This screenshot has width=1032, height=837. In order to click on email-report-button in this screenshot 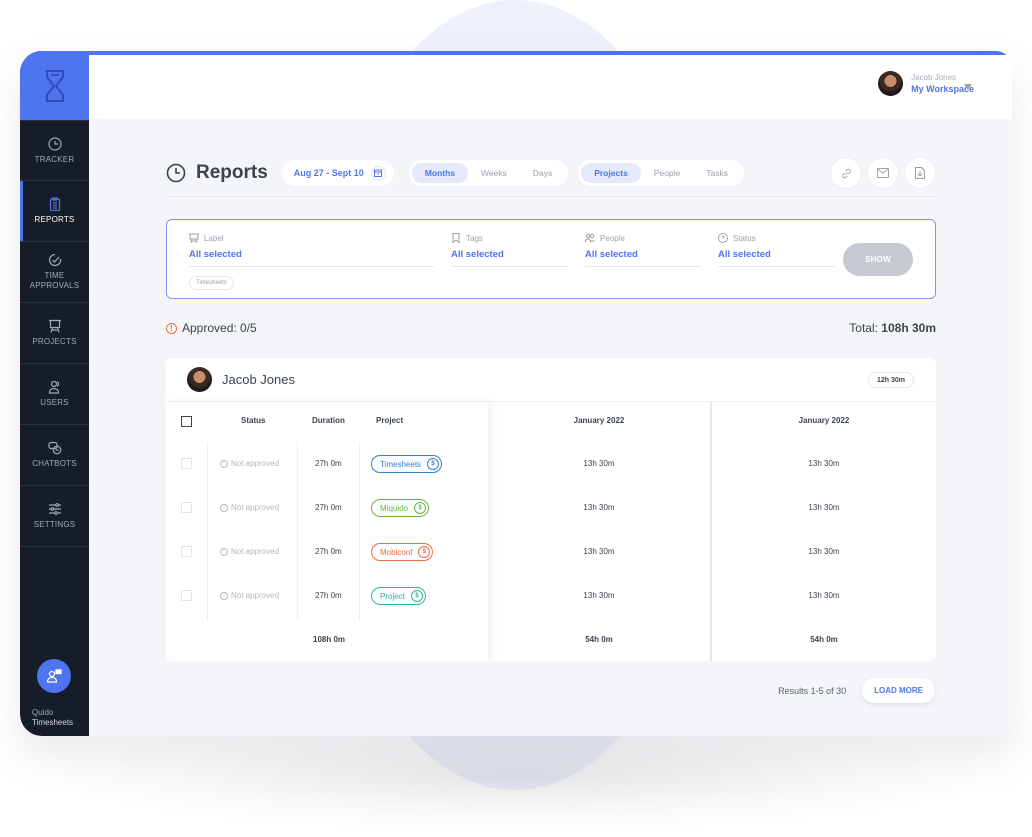, I will do `click(883, 173)`.